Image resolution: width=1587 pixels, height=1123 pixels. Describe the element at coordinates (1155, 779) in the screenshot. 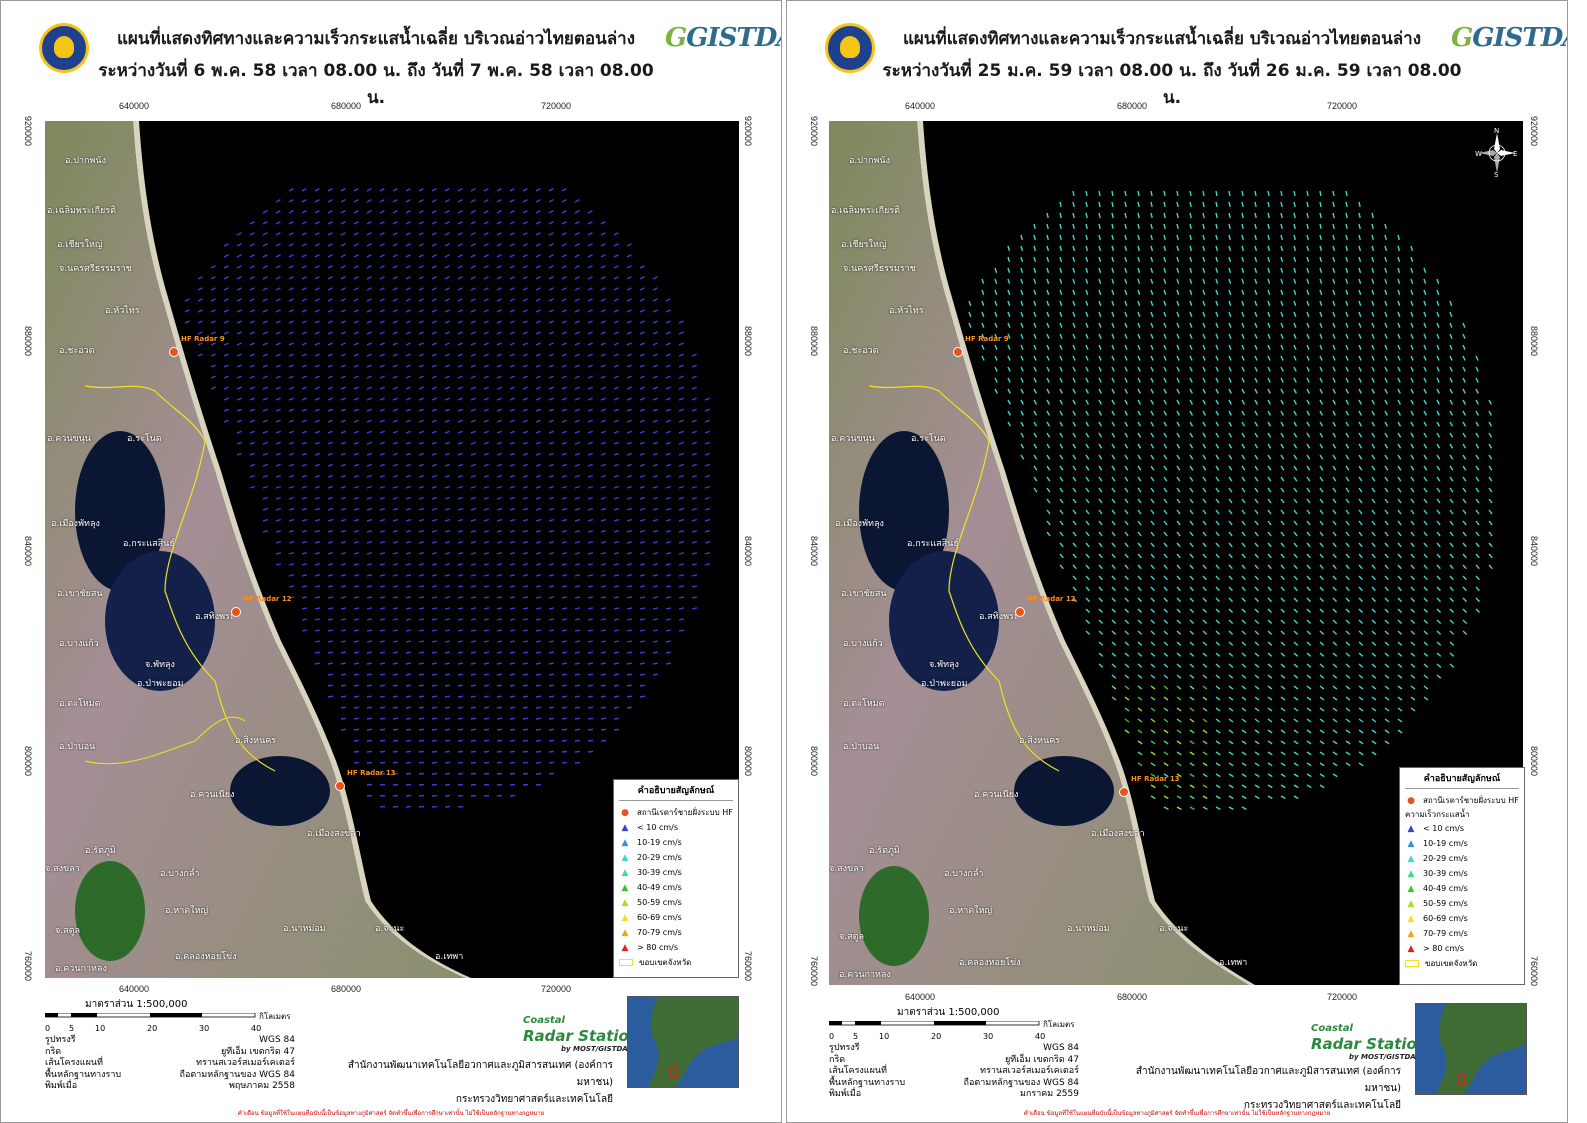

I see `radar-label: HF Radar 13` at that location.